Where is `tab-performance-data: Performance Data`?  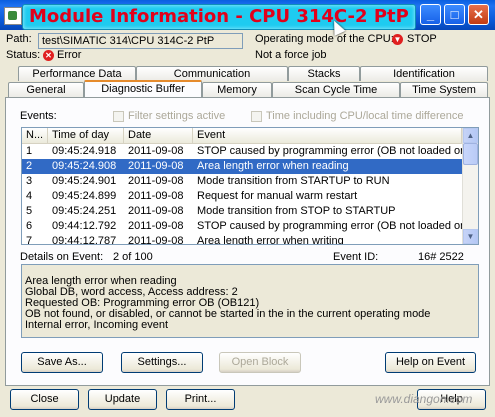 tab-performance-data: Performance Data is located at coordinates (77, 73).